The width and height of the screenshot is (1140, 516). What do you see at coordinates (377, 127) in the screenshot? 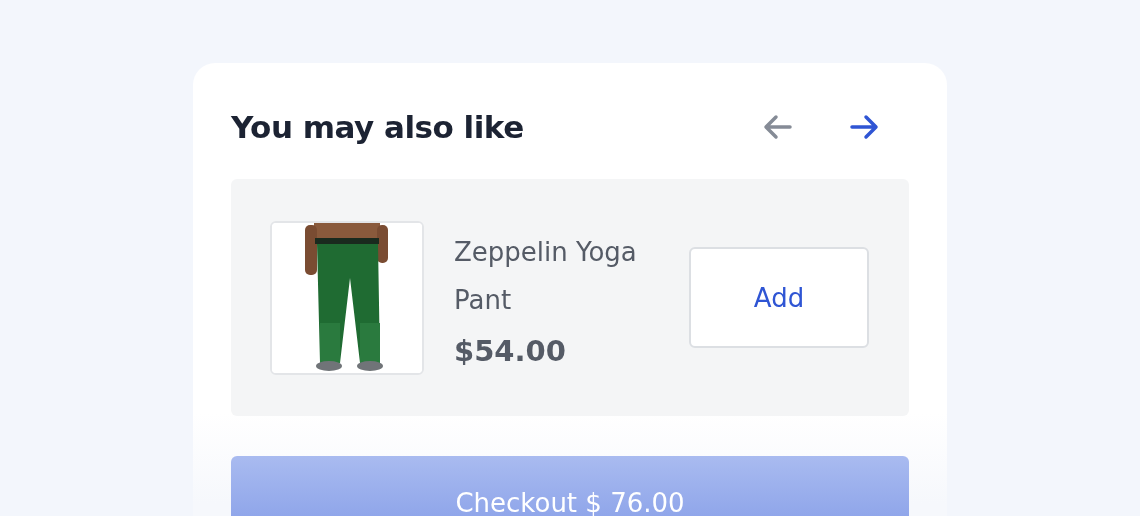
I see `section-title: You may also like` at bounding box center [377, 127].